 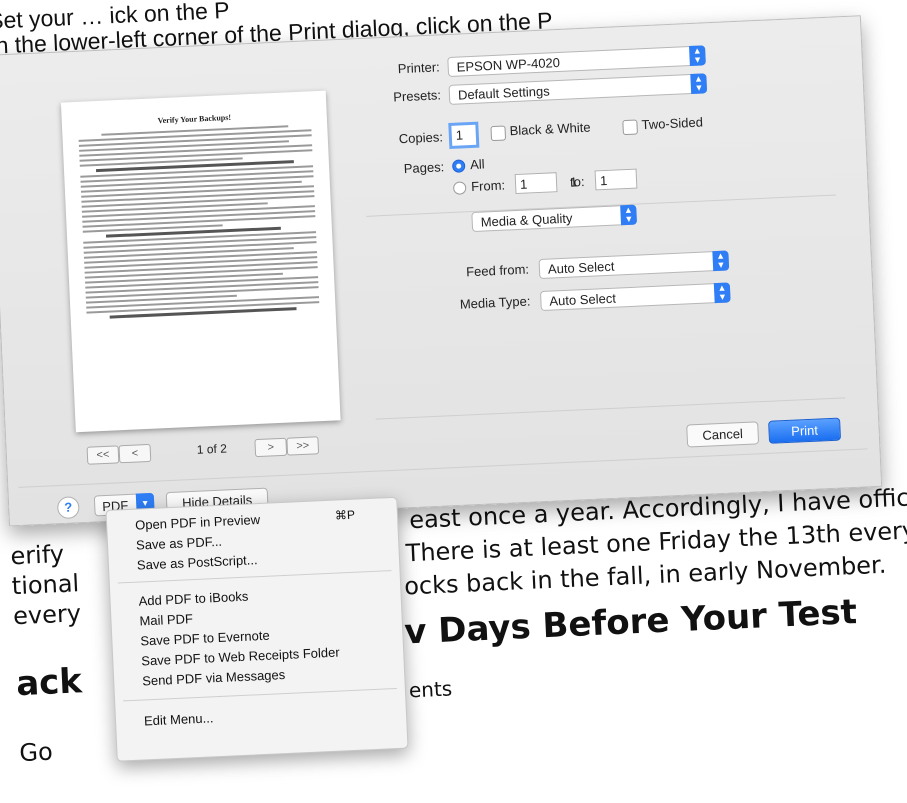 I want to click on presets-value: Default Settings, so click(x=504, y=93).